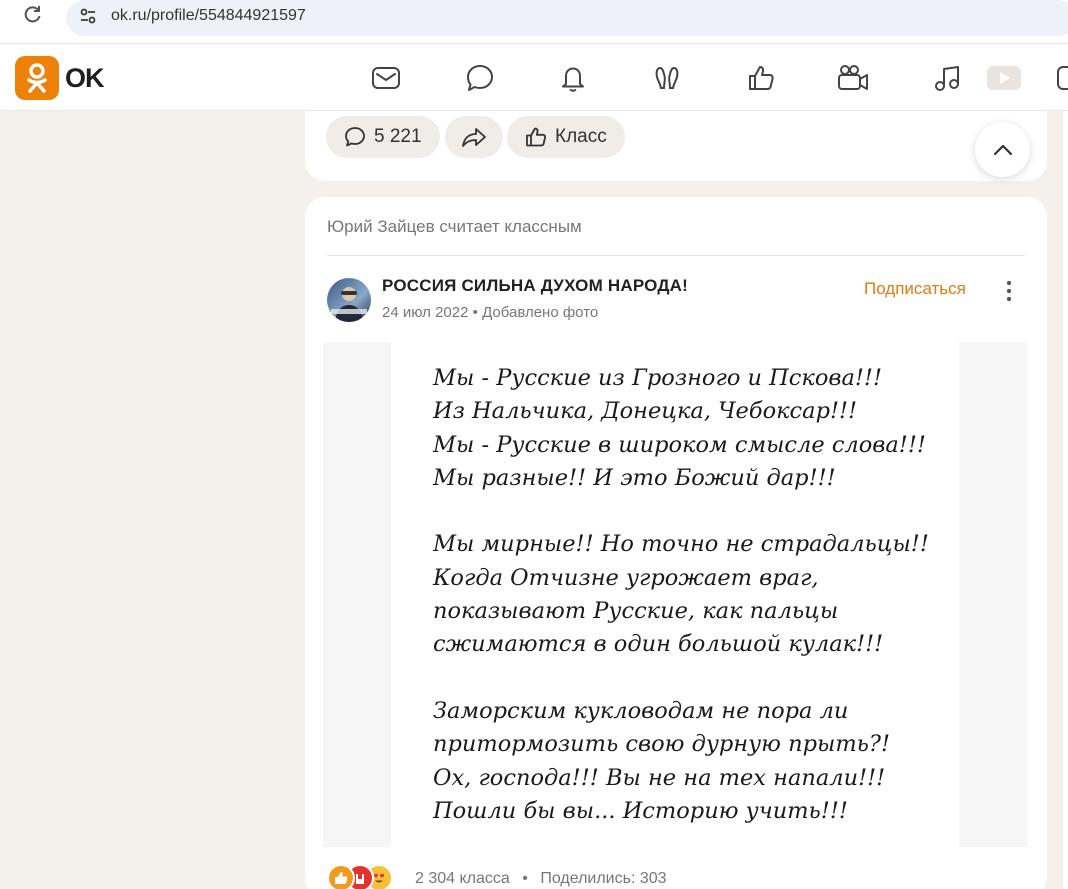  Describe the element at coordinates (349, 300) in the screenshot. I see `group-avatar` at that location.